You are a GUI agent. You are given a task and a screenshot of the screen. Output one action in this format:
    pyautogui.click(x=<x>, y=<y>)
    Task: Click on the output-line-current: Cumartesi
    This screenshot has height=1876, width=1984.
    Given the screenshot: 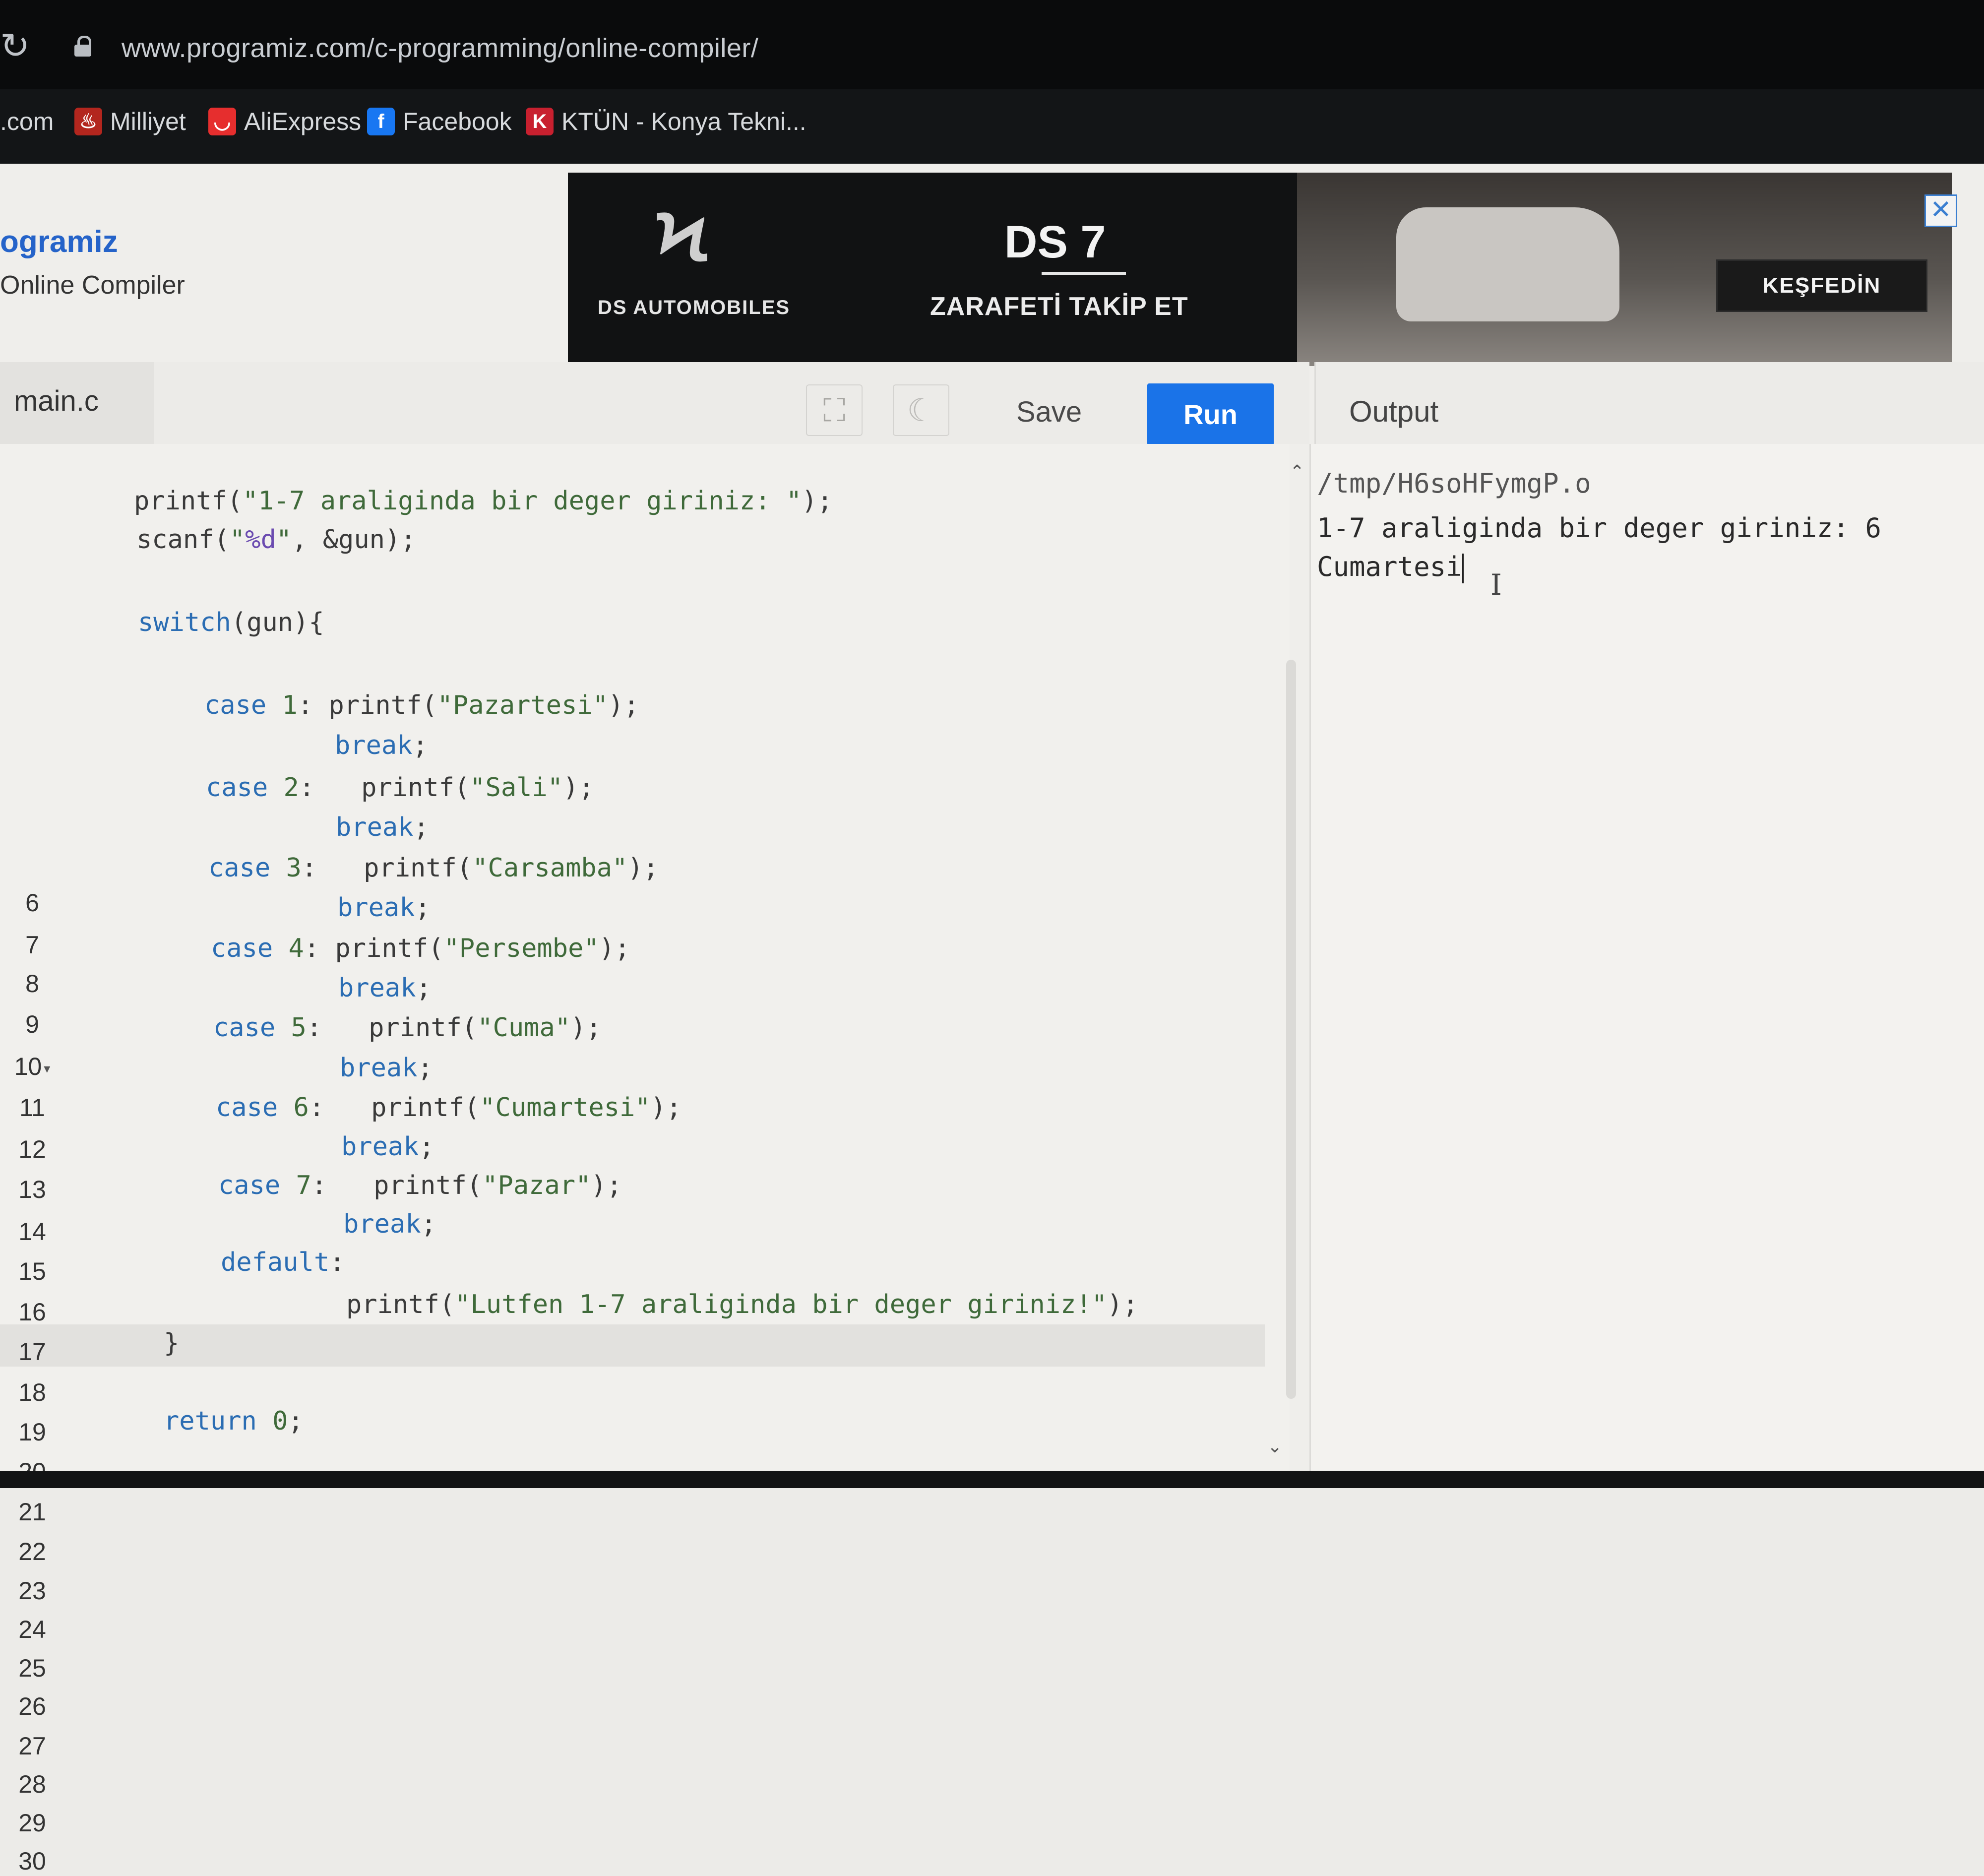 What is the action you would take?
    pyautogui.click(x=1390, y=567)
    